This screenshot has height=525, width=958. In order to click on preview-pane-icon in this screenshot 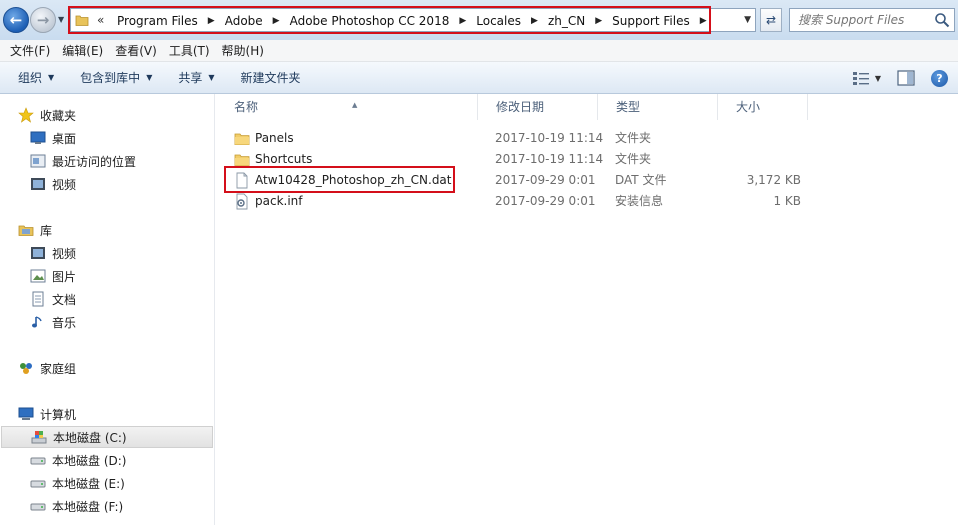, I will do `click(906, 78)`.